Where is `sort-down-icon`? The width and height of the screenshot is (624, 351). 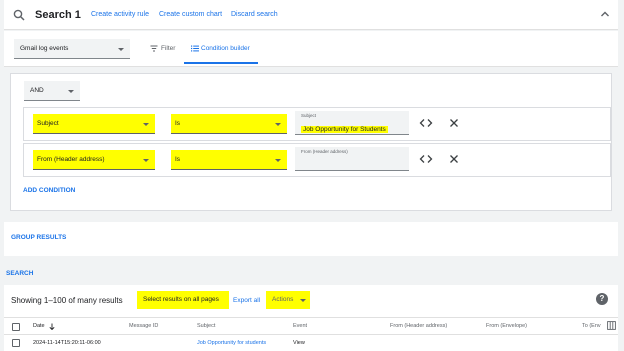
sort-down-icon is located at coordinates (52, 326).